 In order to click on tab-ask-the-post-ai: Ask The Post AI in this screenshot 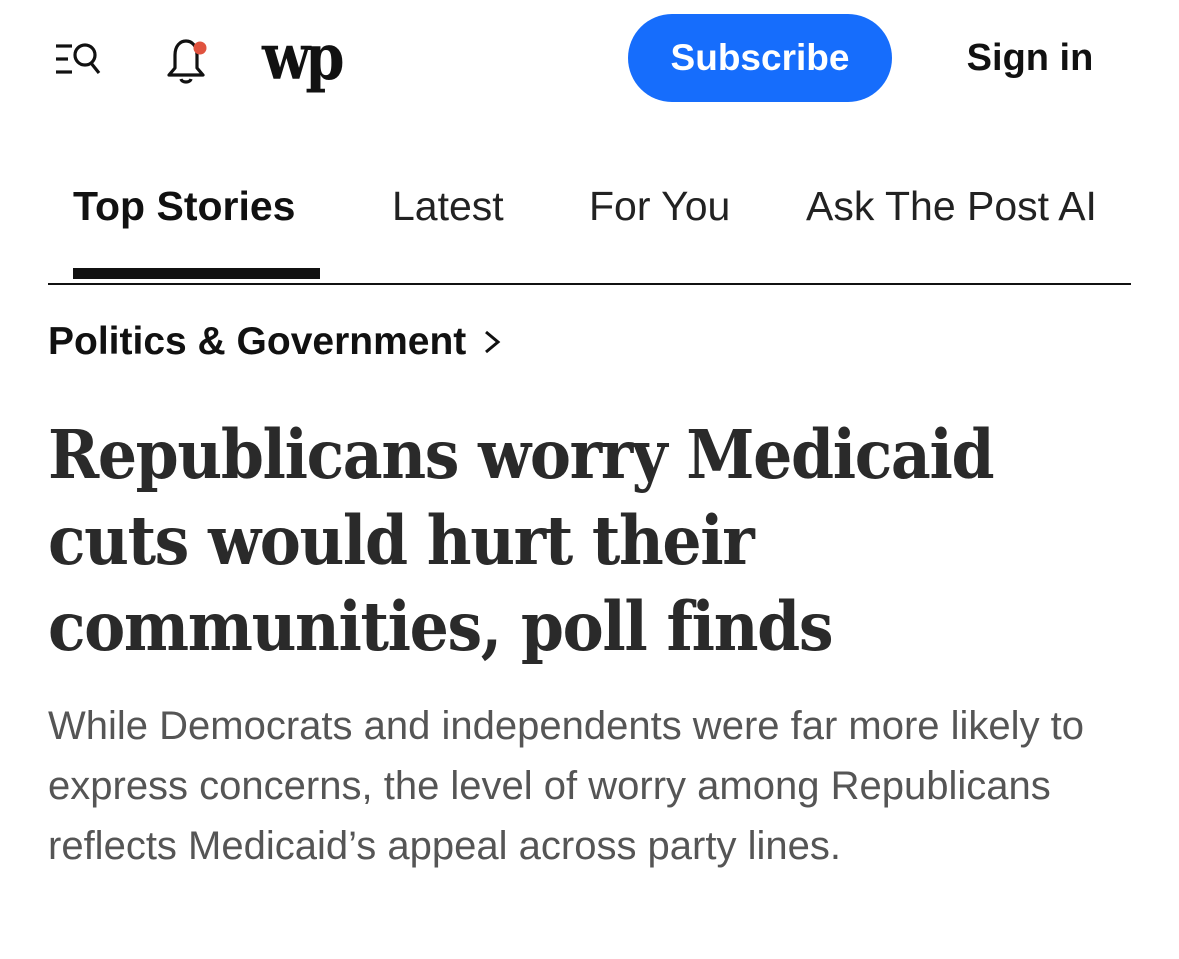, I will do `click(951, 206)`.